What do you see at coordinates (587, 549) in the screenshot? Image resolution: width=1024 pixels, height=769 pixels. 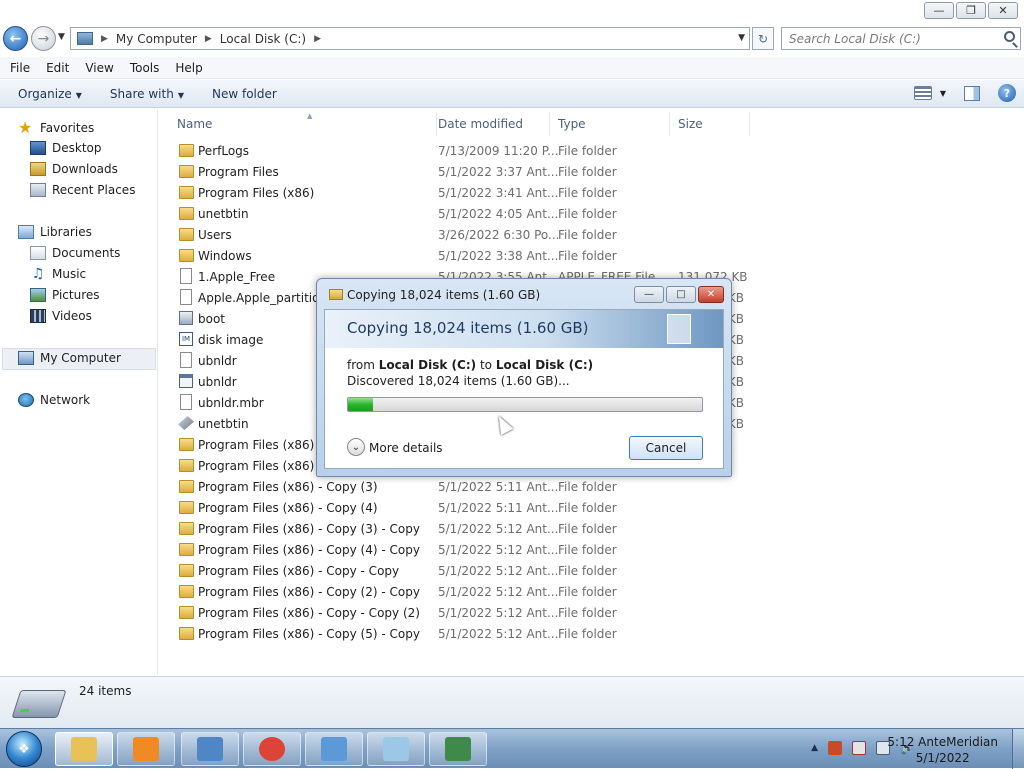 I see `file-type: File folder` at bounding box center [587, 549].